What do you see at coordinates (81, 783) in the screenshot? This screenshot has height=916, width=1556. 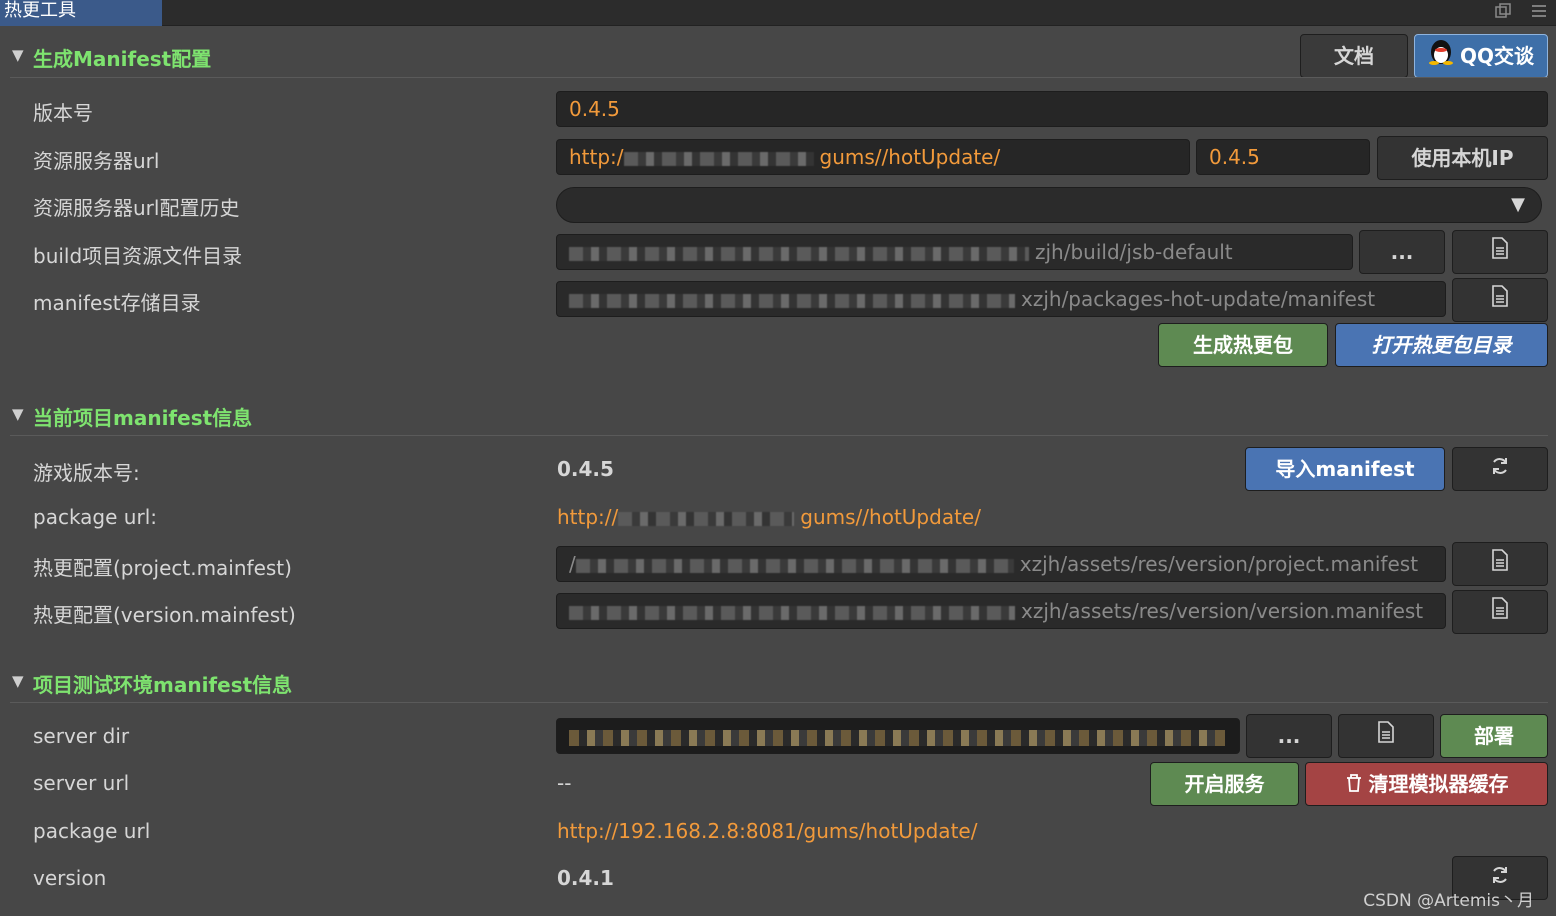 I see `server-url-label: server url` at bounding box center [81, 783].